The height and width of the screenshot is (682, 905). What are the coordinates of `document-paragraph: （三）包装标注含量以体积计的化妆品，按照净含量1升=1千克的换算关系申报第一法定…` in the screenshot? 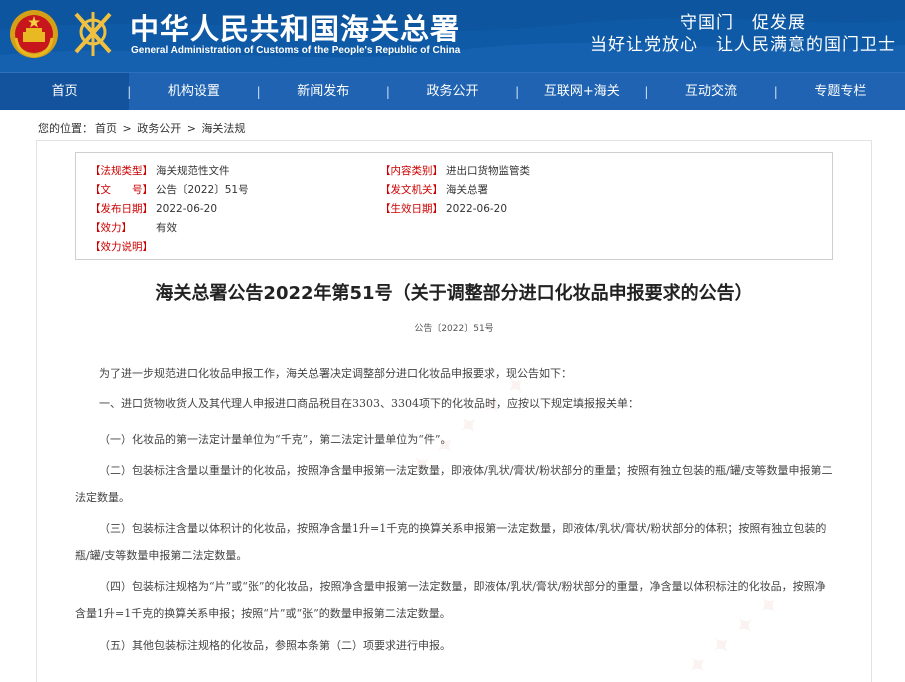 It's located at (451, 542).